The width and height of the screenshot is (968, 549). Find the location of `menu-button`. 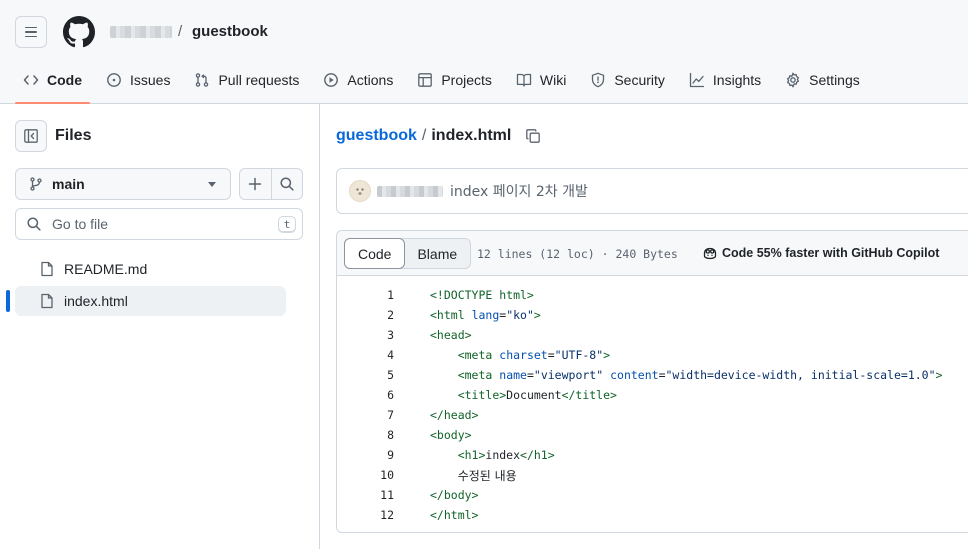

menu-button is located at coordinates (31, 32).